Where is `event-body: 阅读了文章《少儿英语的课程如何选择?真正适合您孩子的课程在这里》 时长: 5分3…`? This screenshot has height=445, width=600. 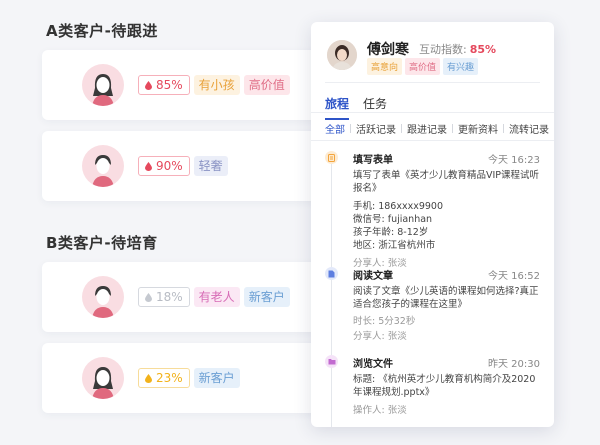
event-body: 阅读了文章《少儿英语的课程如何选择?真正适合您孩子的课程在这里》 时长: 5分3… is located at coordinates (446, 314).